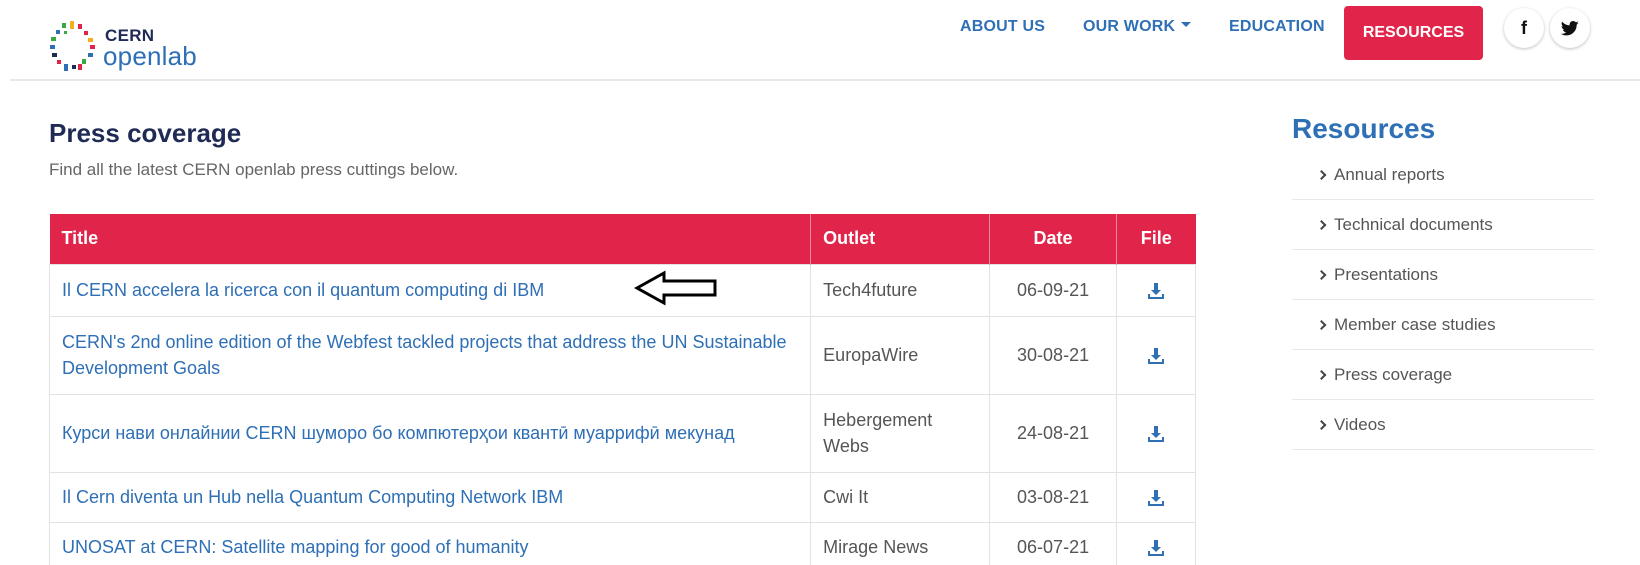  Describe the element at coordinates (1393, 374) in the screenshot. I see `sidebar-item-label: Press coverage` at that location.